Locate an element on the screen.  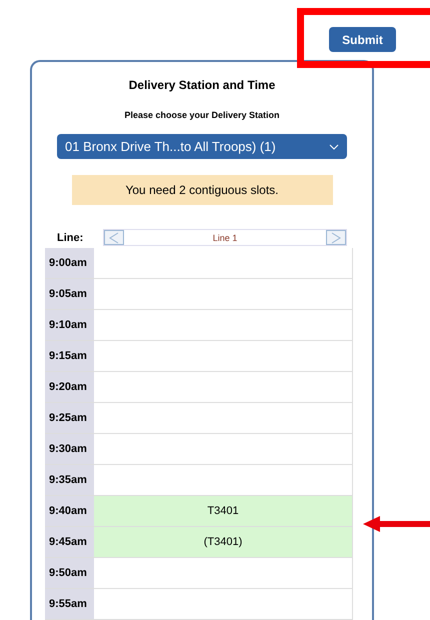
time-label: 9:25am is located at coordinates (69, 418).